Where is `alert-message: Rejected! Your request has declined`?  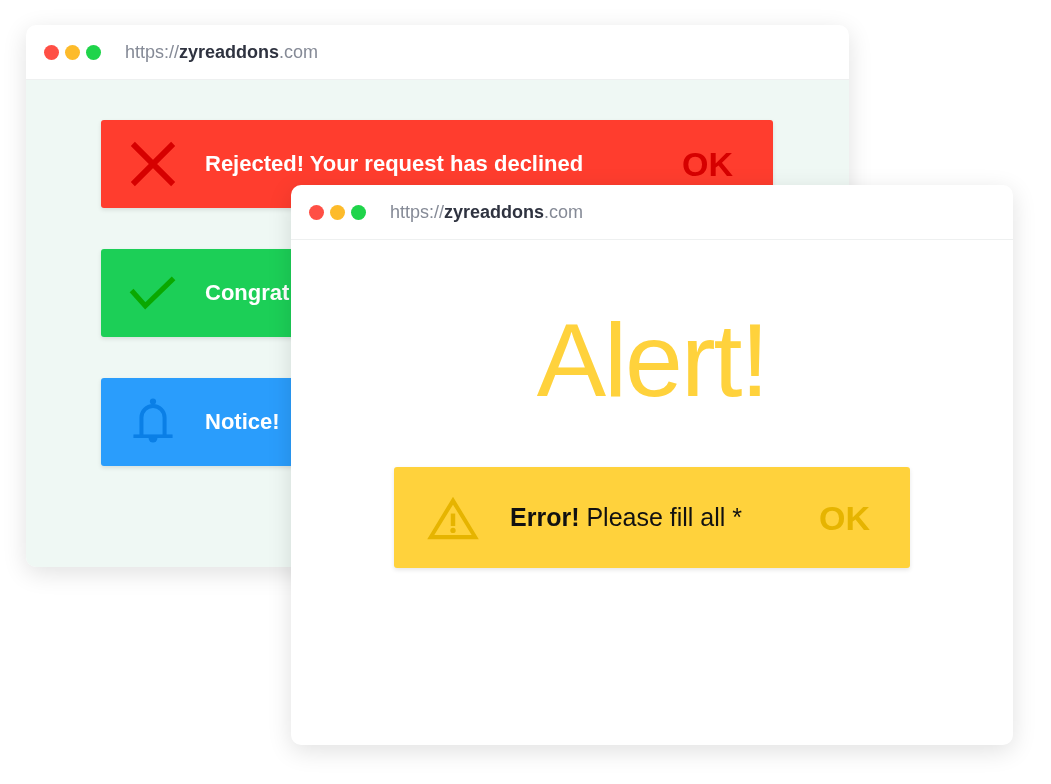
alert-message: Rejected! Your request has declined is located at coordinates (395, 164).